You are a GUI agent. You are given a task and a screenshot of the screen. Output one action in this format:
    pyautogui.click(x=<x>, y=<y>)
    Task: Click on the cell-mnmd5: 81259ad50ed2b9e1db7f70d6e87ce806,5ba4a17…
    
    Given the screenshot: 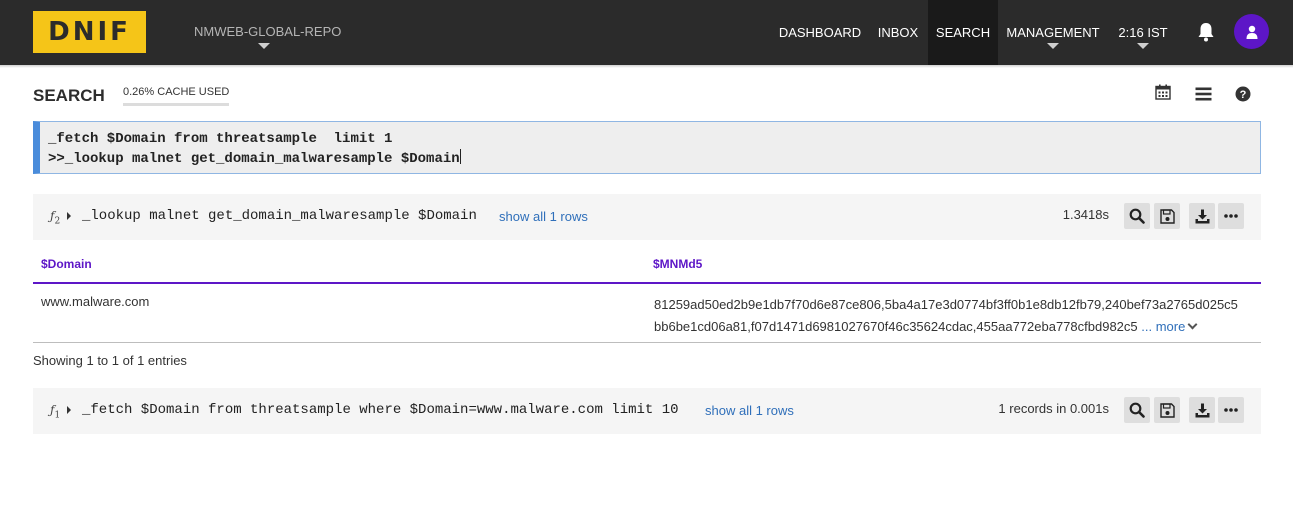 What is the action you would take?
    pyautogui.click(x=954, y=316)
    